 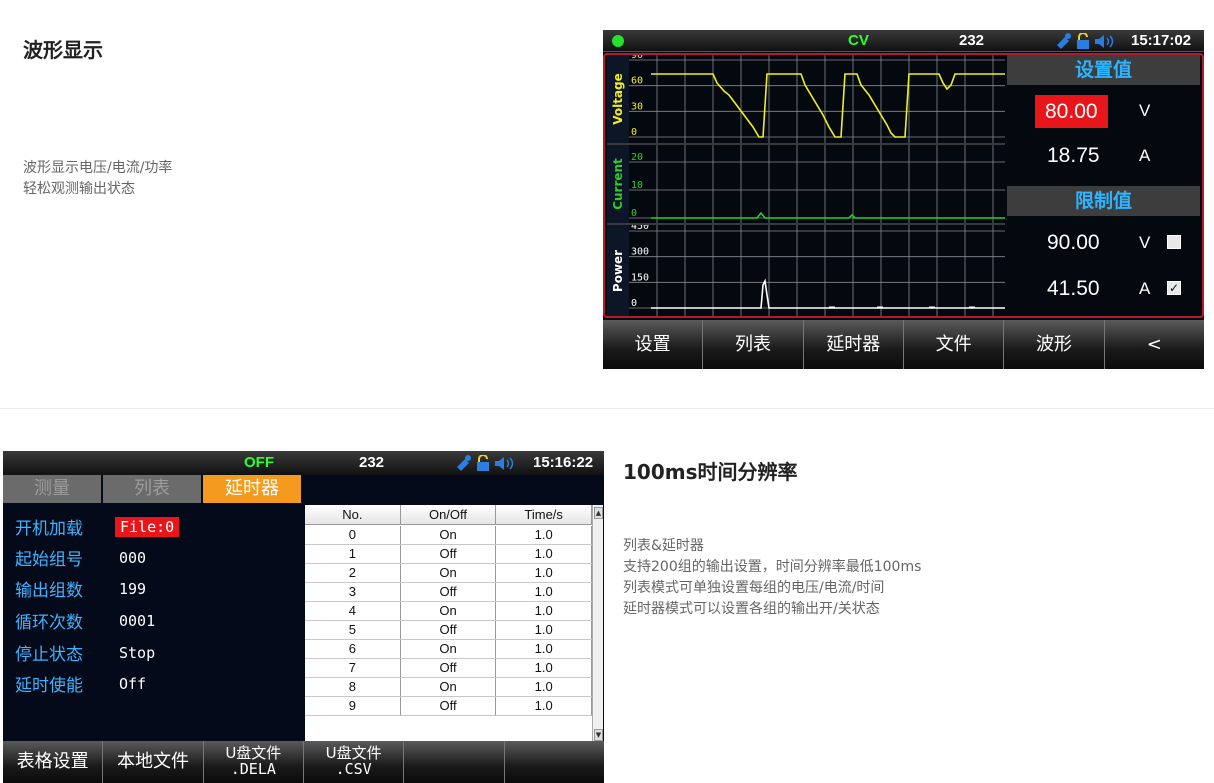 What do you see at coordinates (858, 40) in the screenshot?
I see `mode-indicator: CV` at bounding box center [858, 40].